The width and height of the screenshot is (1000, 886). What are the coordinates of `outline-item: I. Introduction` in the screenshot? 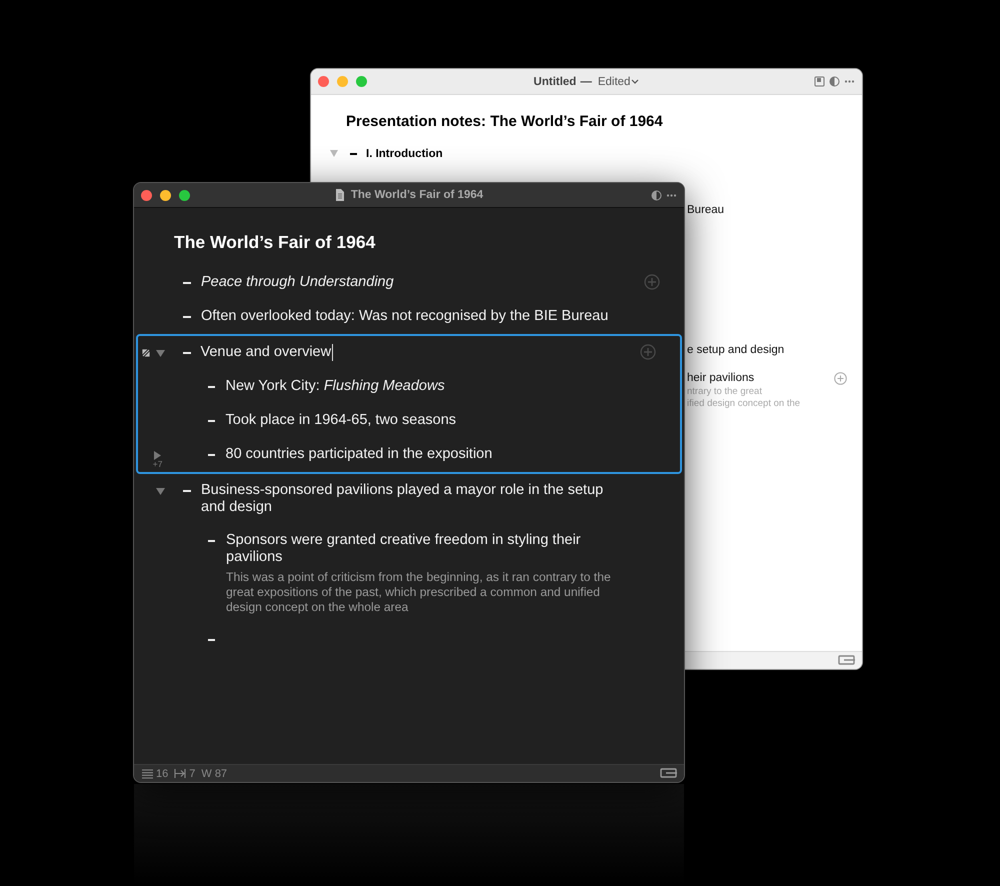 It's located at (404, 154).